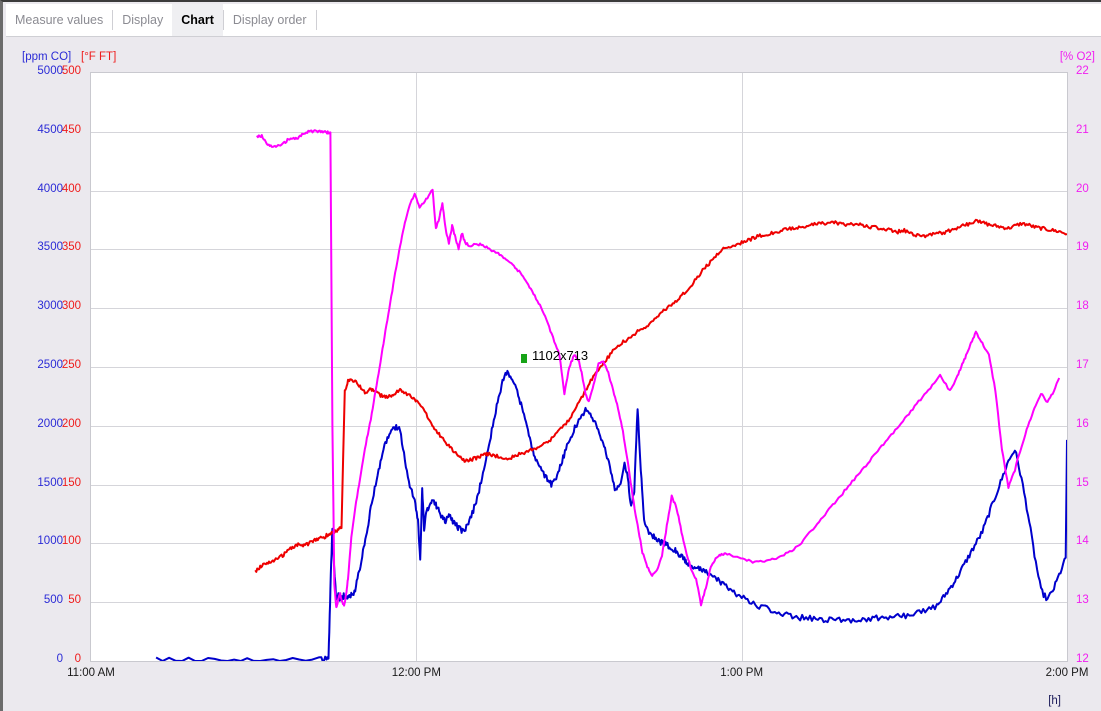 The width and height of the screenshot is (1101, 711). I want to click on tick-time-2: 1:00 PM, so click(742, 673).